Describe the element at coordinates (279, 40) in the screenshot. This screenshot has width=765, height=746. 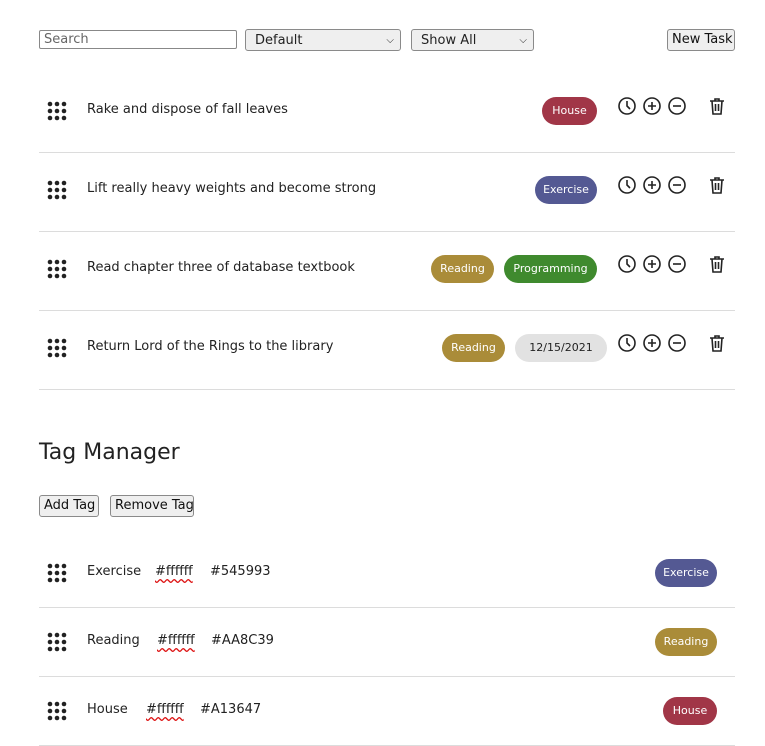
I see `sort-select-value: Default` at that location.